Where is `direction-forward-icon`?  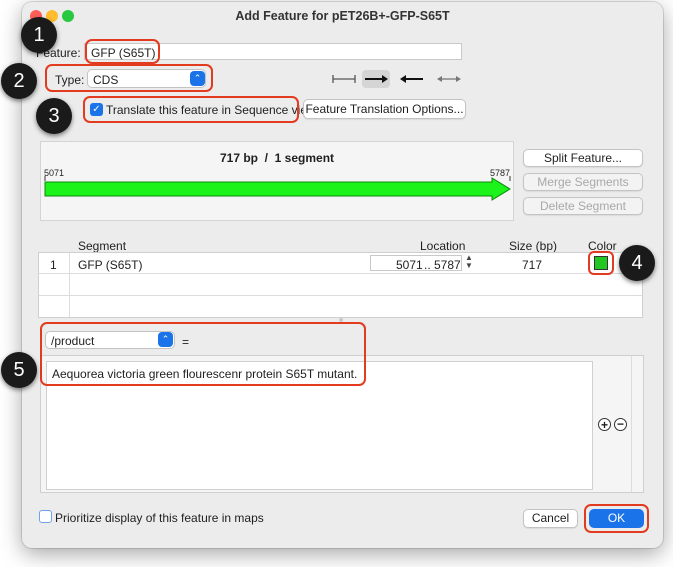
direction-forward-icon is located at coordinates (376, 79).